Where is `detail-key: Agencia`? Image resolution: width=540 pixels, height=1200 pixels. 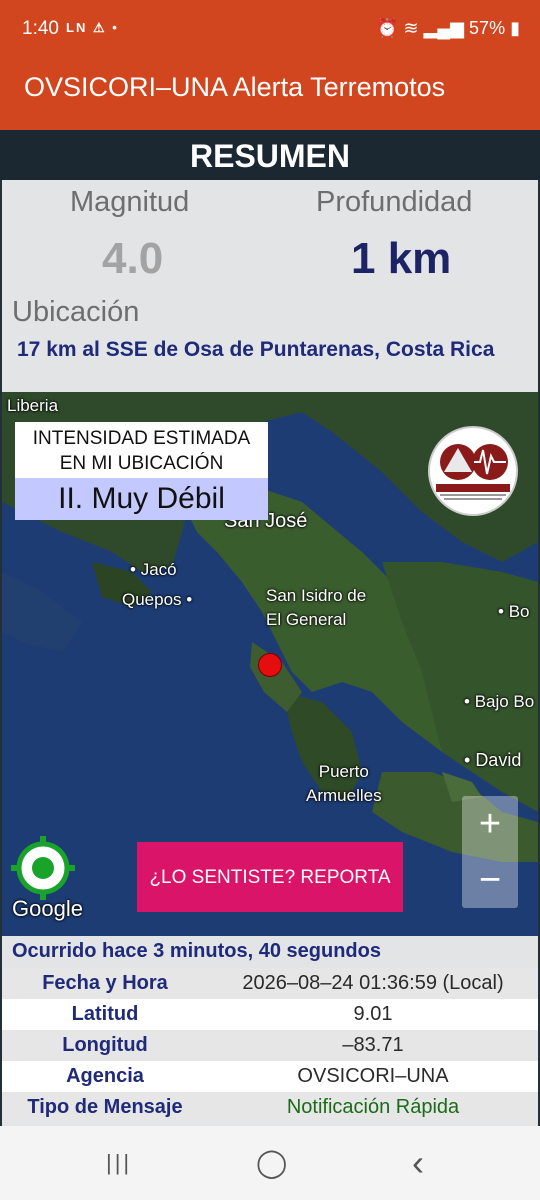
detail-key: Agencia is located at coordinates (105, 1076).